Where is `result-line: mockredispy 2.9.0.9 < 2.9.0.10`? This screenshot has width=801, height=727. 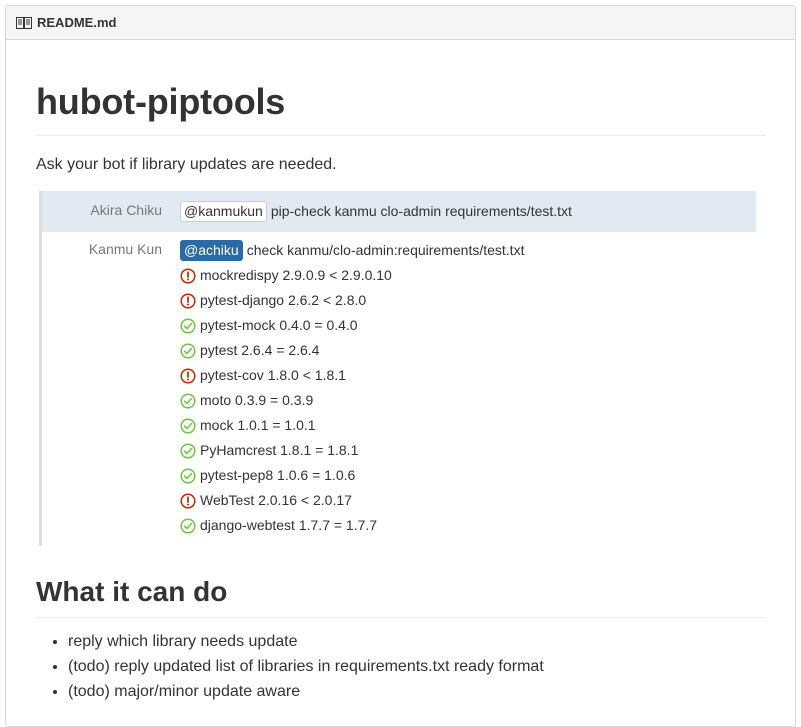 result-line: mockredispy 2.9.0.9 < 2.9.0.10 is located at coordinates (352, 275).